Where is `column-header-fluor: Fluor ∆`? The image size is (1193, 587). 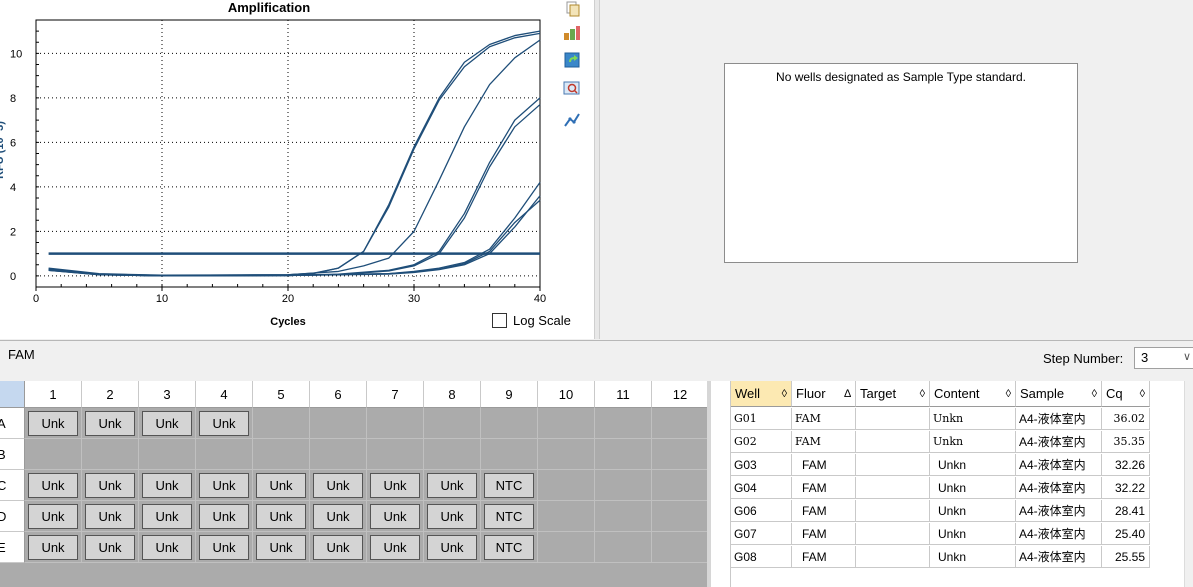 column-header-fluor: Fluor ∆ is located at coordinates (824, 394).